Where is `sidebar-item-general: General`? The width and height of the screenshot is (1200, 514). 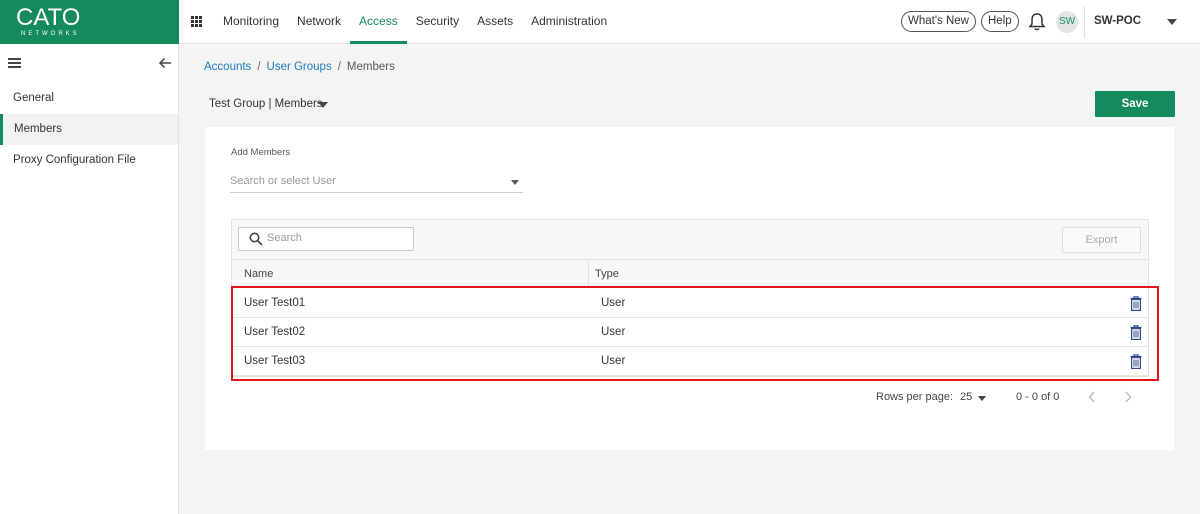
sidebar-item-general: General is located at coordinates (89, 98).